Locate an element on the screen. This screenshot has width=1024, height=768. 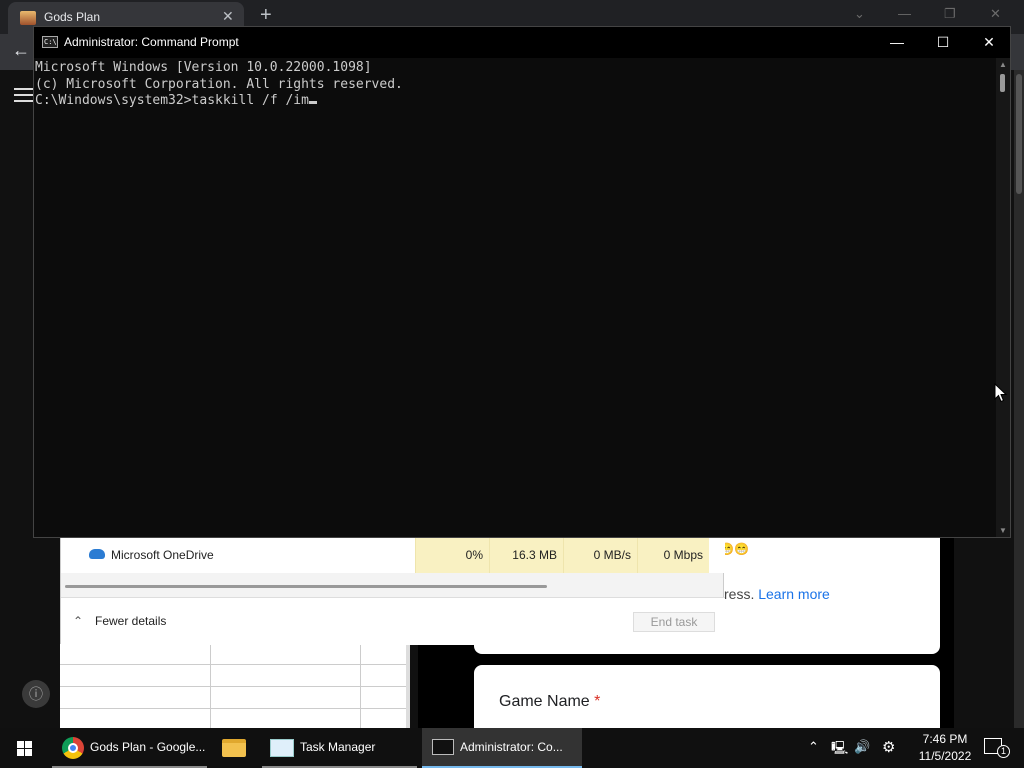
notification-count: 1 is located at coordinates (1003, 751).